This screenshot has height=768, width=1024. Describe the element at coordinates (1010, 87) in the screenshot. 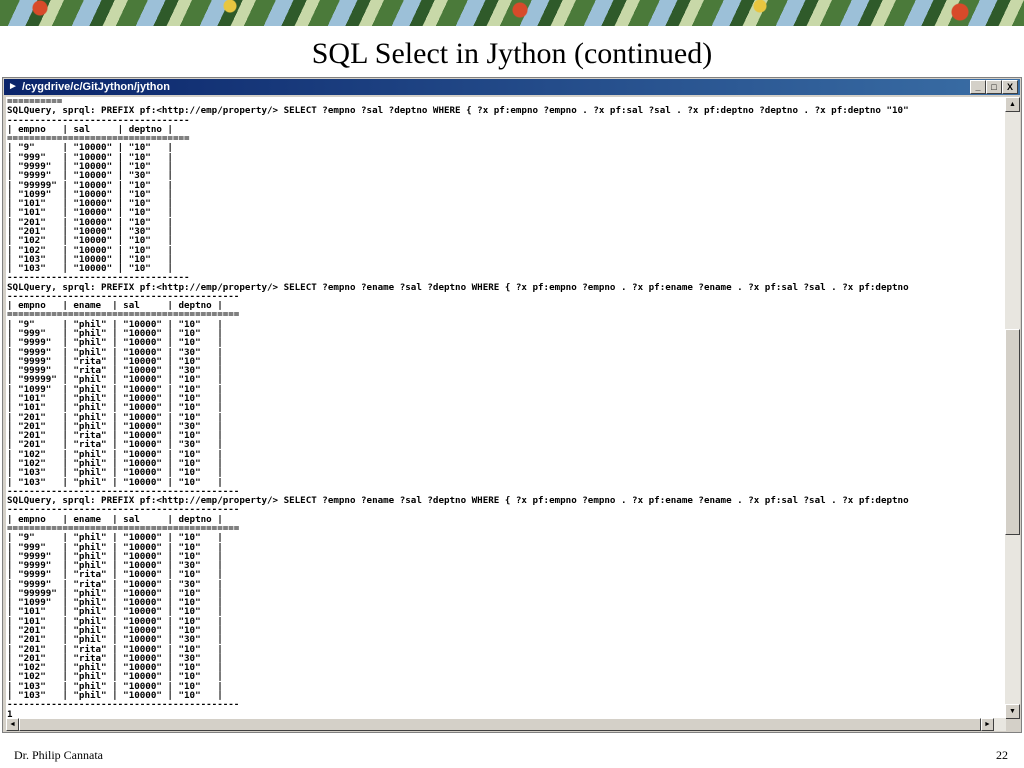

I see `close-button: X` at that location.